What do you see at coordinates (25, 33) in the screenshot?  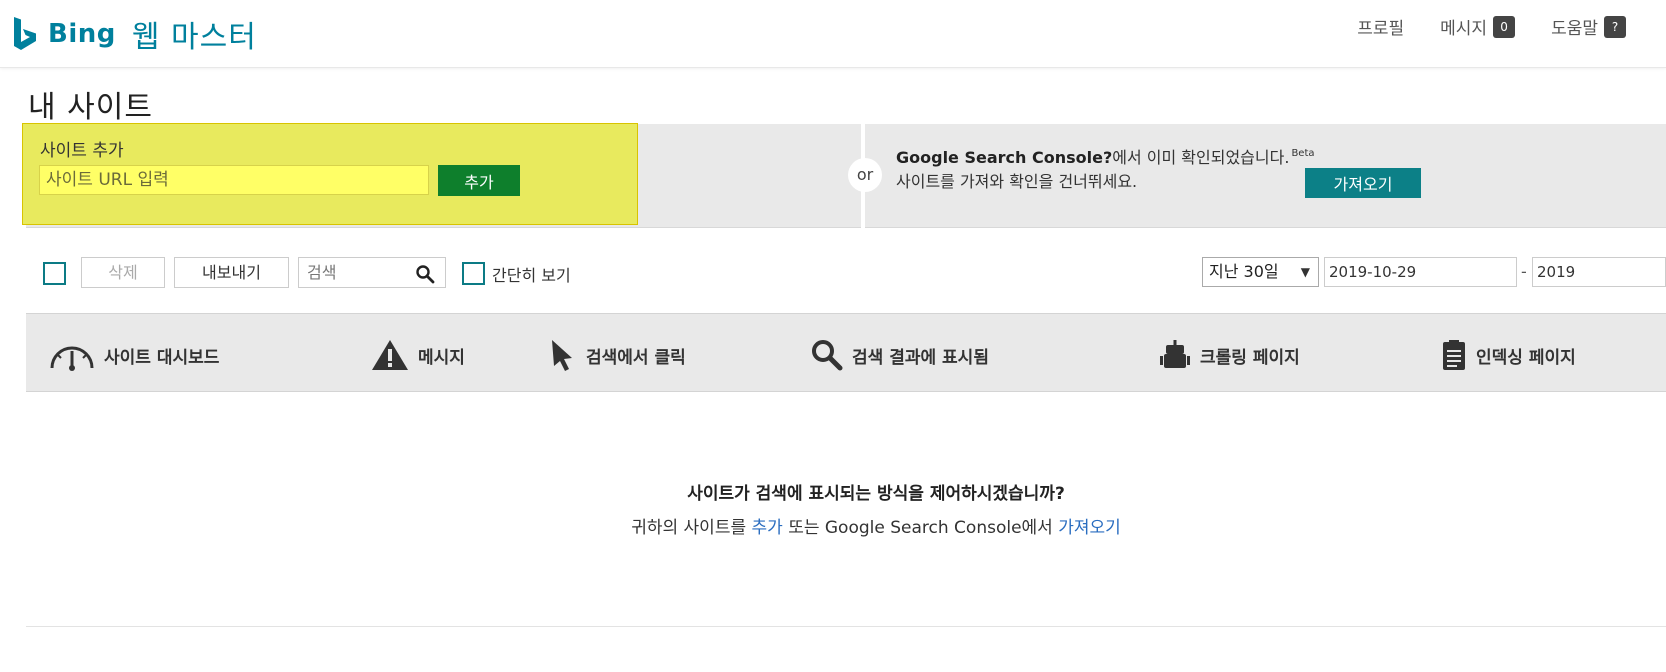 I see `bing-logo-icon` at bounding box center [25, 33].